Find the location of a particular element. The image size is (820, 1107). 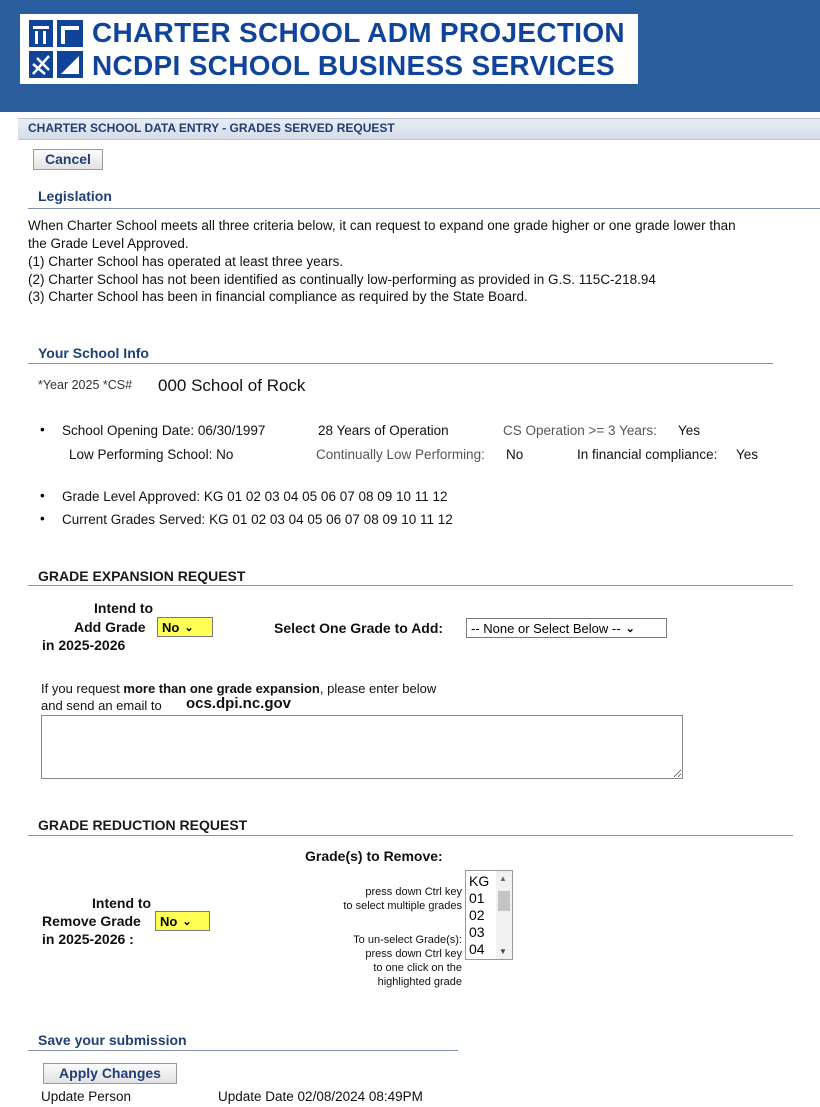

banner-title-line2: NCDPI SCHOOL BUSINESS SERVICES is located at coordinates (353, 65).